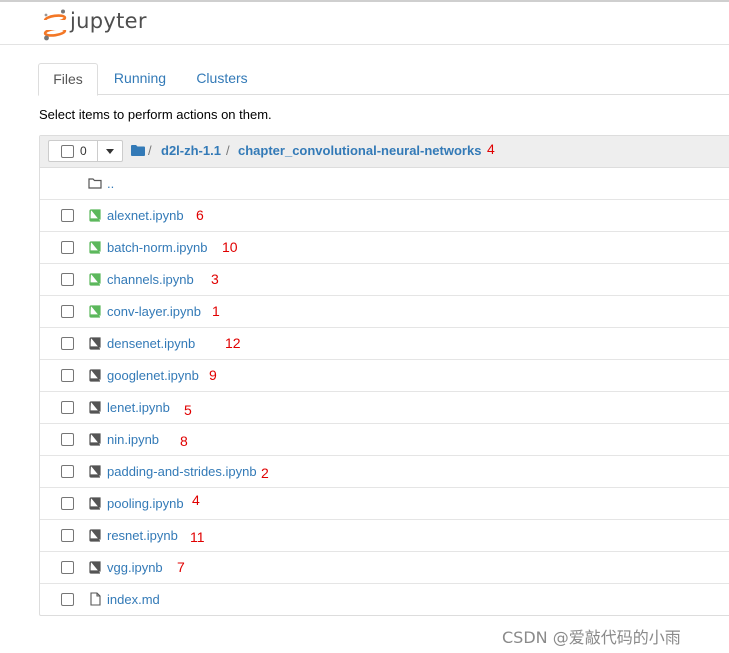 The image size is (729, 653). I want to click on select-all-button: 0, so click(73, 151).